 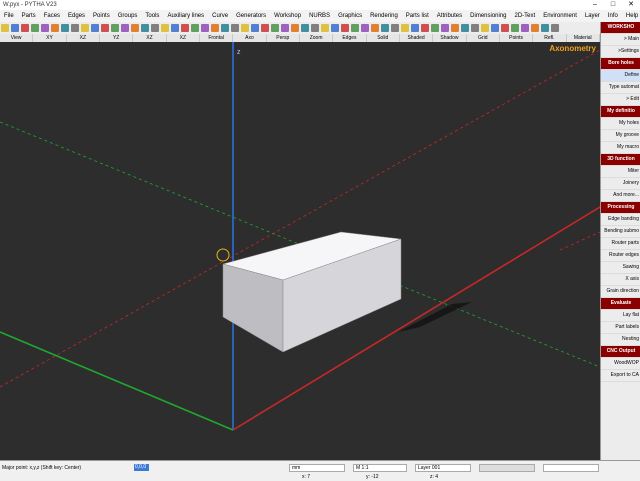 What do you see at coordinates (76, 16) in the screenshot?
I see `menu-edges: Edges` at bounding box center [76, 16].